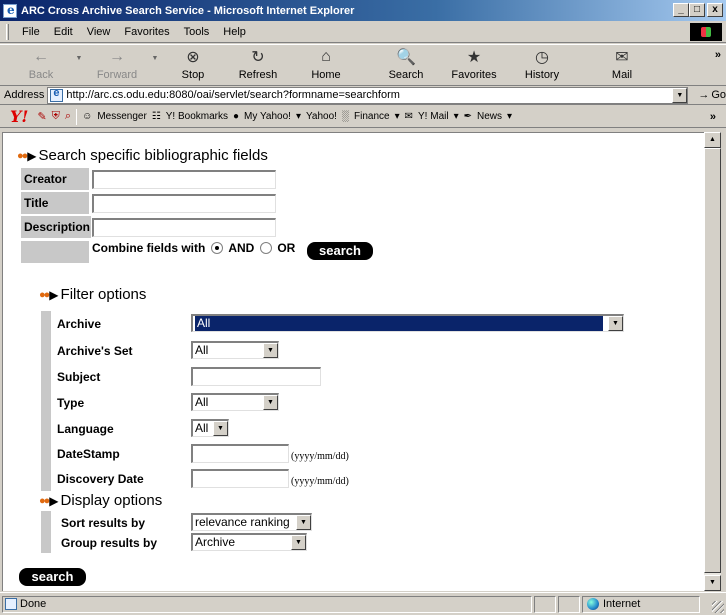 The height and width of the screenshot is (615, 726). Describe the element at coordinates (184, 203) in the screenshot. I see `title-input` at that location.